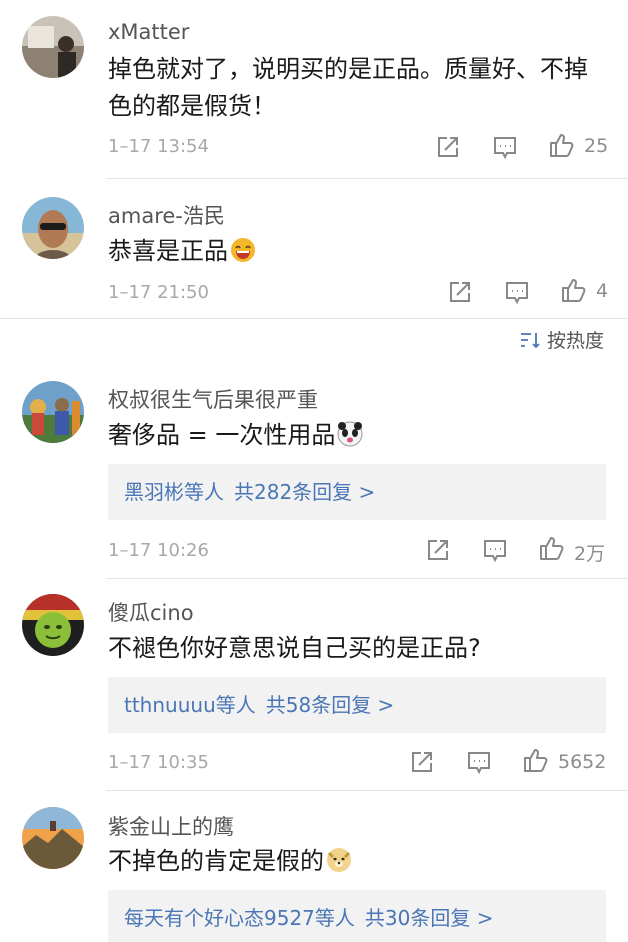  What do you see at coordinates (166, 215) in the screenshot?
I see `username: amare-浩民` at bounding box center [166, 215].